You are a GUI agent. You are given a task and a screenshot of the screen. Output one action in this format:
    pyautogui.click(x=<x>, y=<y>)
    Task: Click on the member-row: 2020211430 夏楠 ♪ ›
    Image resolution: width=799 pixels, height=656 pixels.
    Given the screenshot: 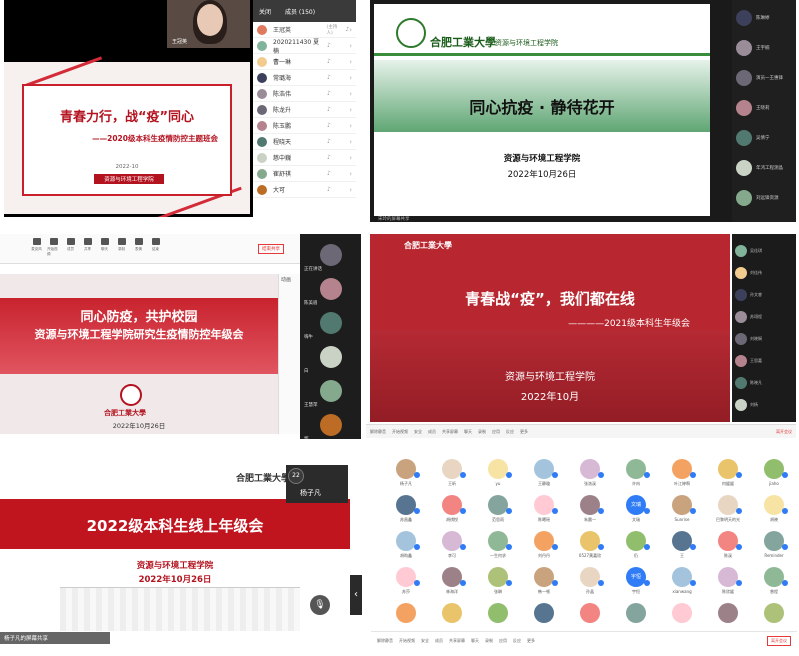 What is the action you would take?
    pyautogui.click(x=304, y=46)
    